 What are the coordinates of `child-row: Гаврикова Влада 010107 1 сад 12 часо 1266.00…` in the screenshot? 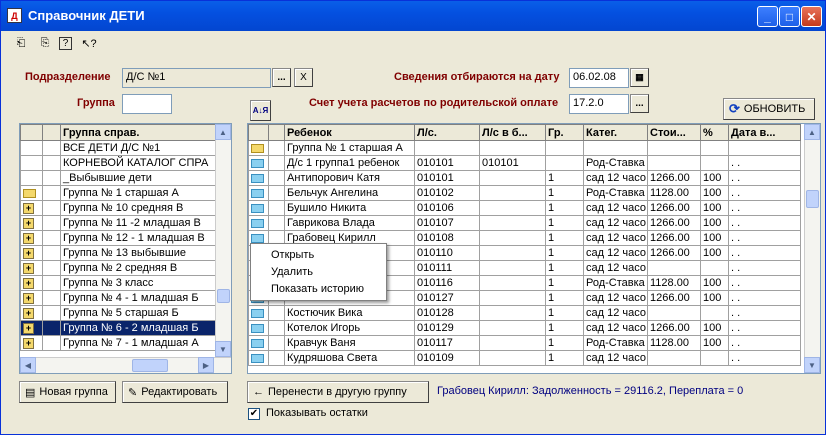 It's located at (524, 223).